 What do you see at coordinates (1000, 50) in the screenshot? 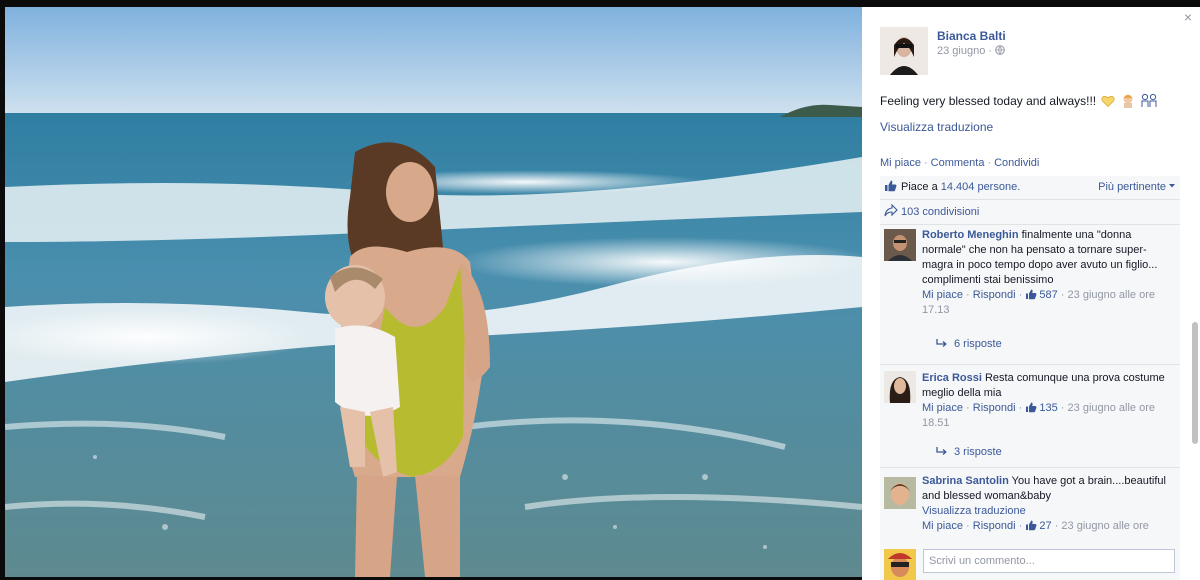
I see `globe-icon` at bounding box center [1000, 50].